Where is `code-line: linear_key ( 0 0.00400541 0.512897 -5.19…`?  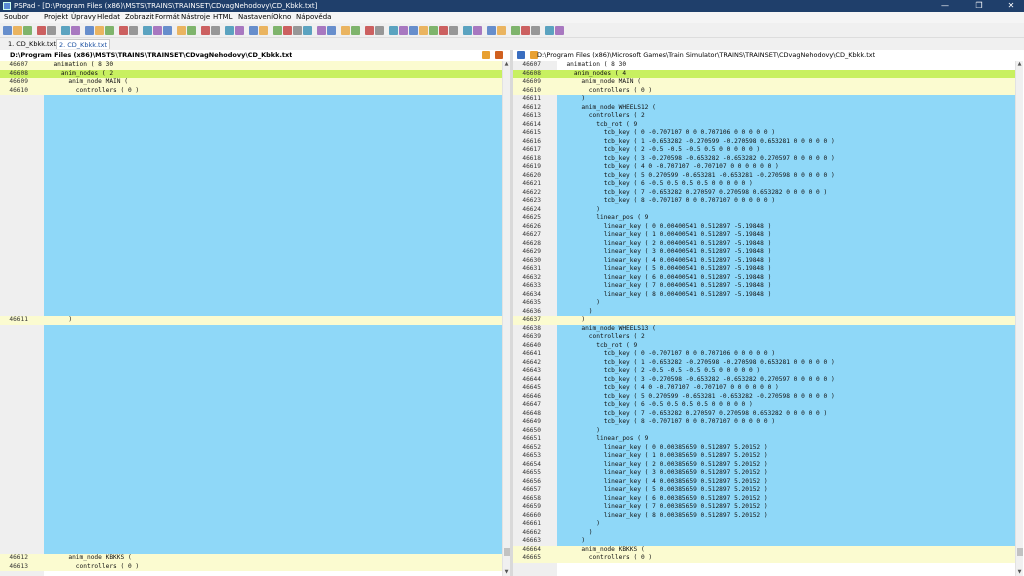 code-line: linear_key ( 0 0.00400541 0.512897 -5.19… is located at coordinates (665, 227).